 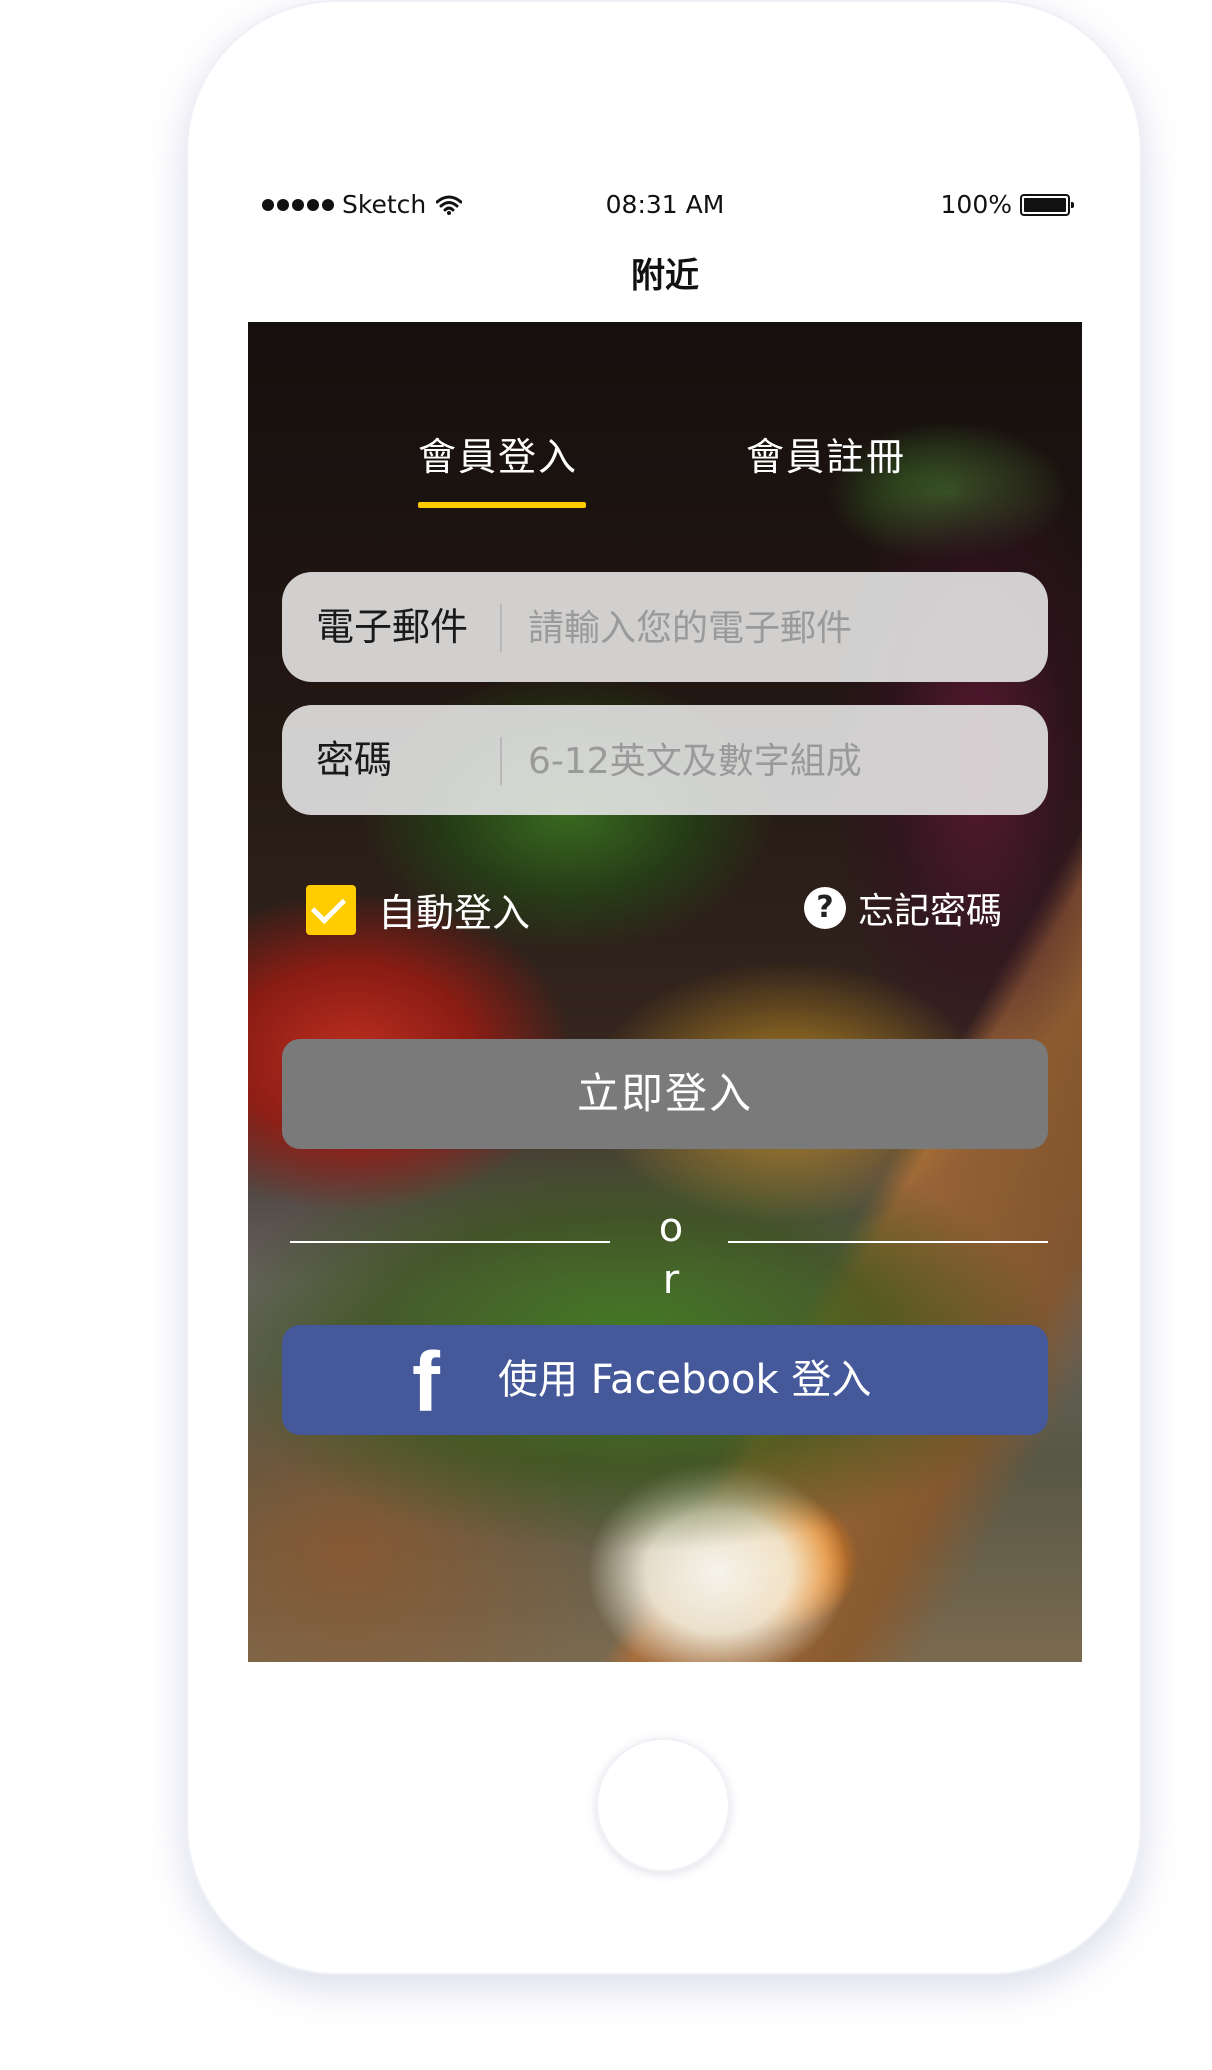 What do you see at coordinates (392, 627) in the screenshot?
I see `email-label: 電子郵件` at bounding box center [392, 627].